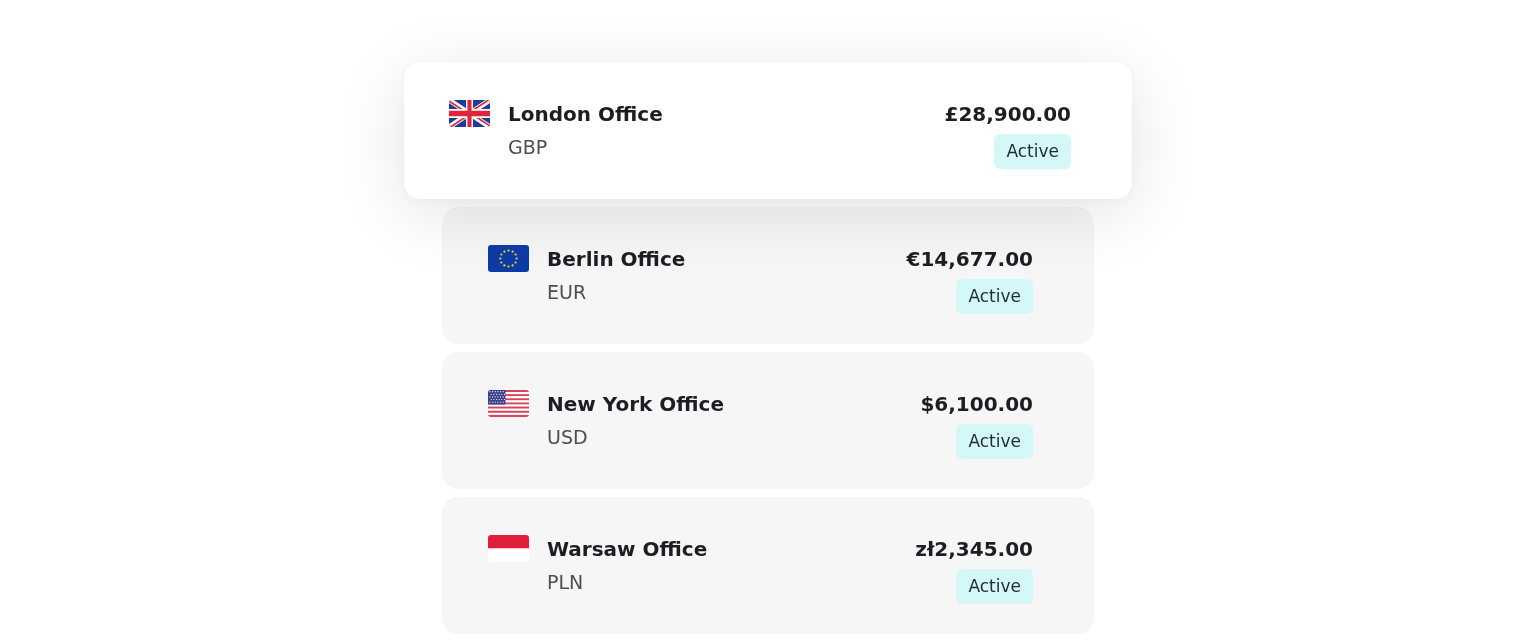 This screenshot has width=1536, height=643. I want to click on union-jack-flag-icon, so click(469, 113).